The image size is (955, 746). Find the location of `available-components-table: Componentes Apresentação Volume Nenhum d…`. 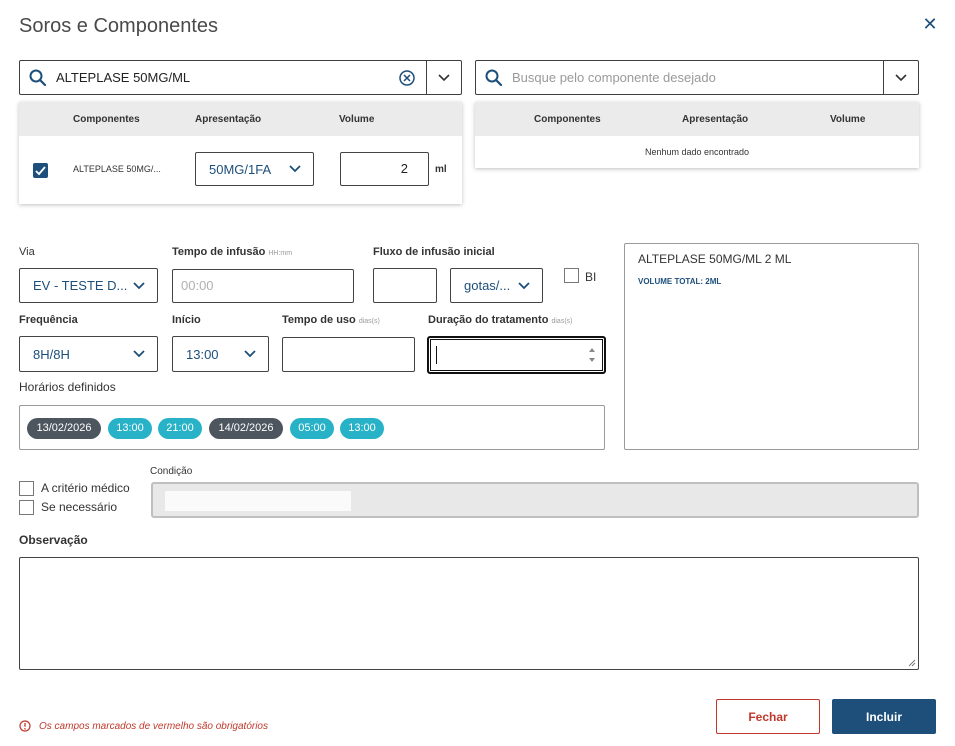

available-components-table: Componentes Apresentação Volume Nenhum d… is located at coordinates (697, 135).